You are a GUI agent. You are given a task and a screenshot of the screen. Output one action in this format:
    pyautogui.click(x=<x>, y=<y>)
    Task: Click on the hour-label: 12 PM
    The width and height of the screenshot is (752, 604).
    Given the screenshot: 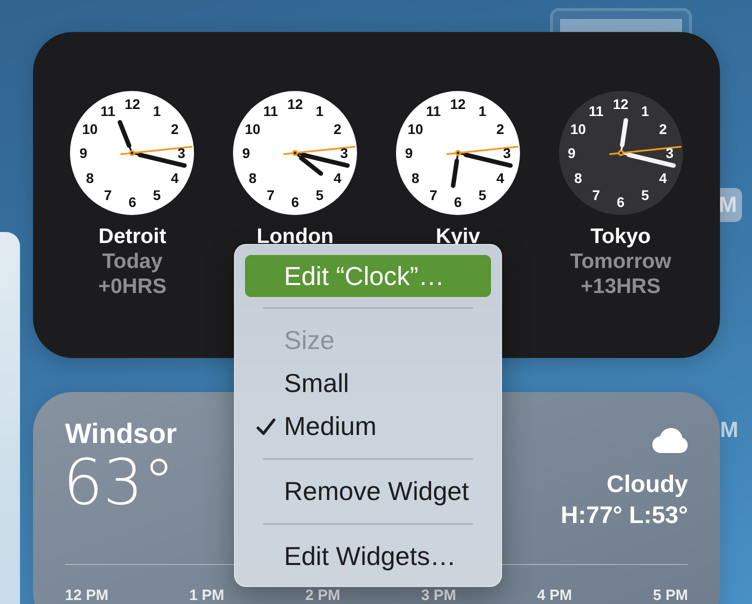 What is the action you would take?
    pyautogui.click(x=86, y=595)
    